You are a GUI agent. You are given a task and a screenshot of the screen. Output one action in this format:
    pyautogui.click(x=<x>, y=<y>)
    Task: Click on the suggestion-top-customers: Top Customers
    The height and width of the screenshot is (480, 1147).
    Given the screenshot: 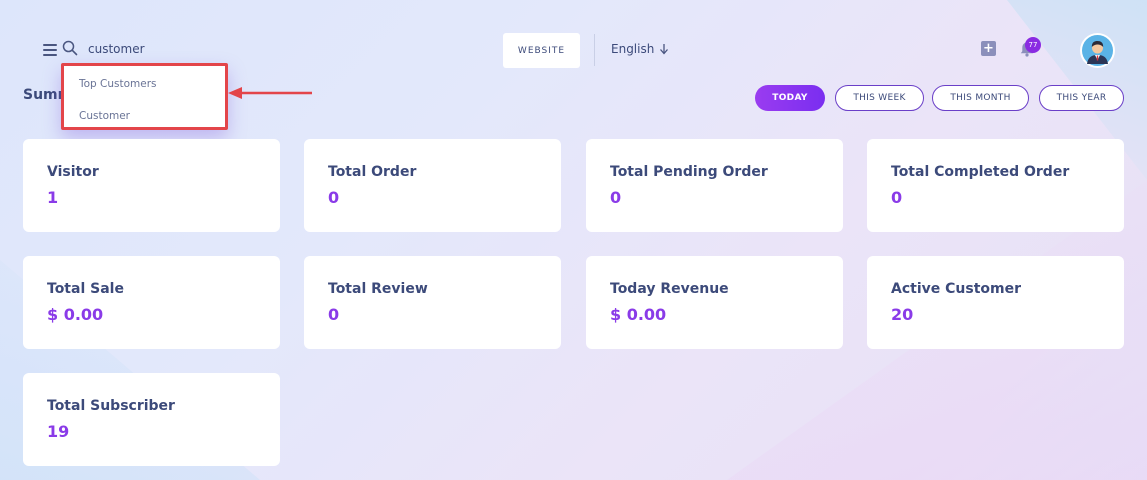 What is the action you would take?
    pyautogui.click(x=144, y=90)
    